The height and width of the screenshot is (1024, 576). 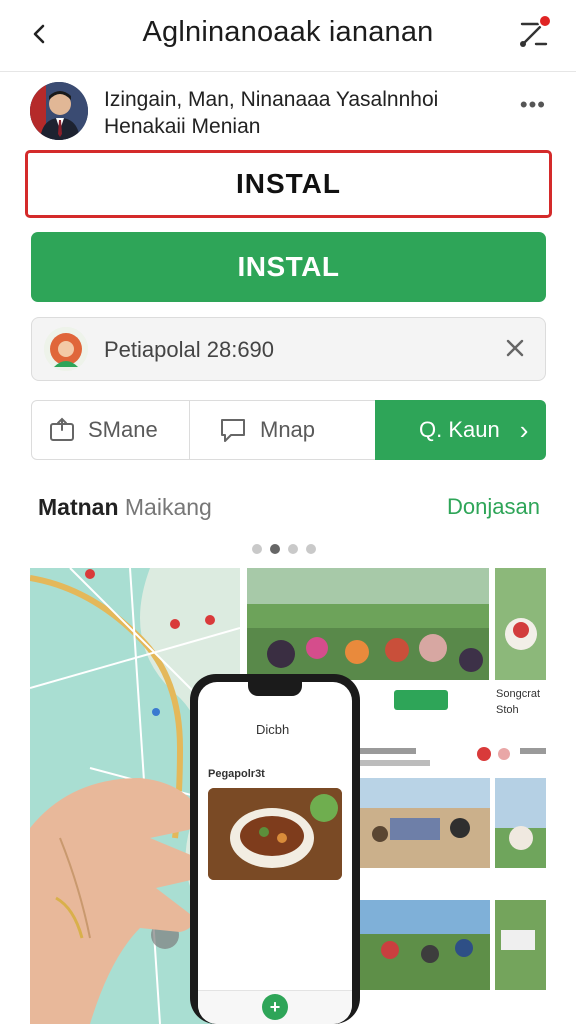 What do you see at coordinates (533, 105) in the screenshot?
I see `more-options-button: •••` at bounding box center [533, 105].